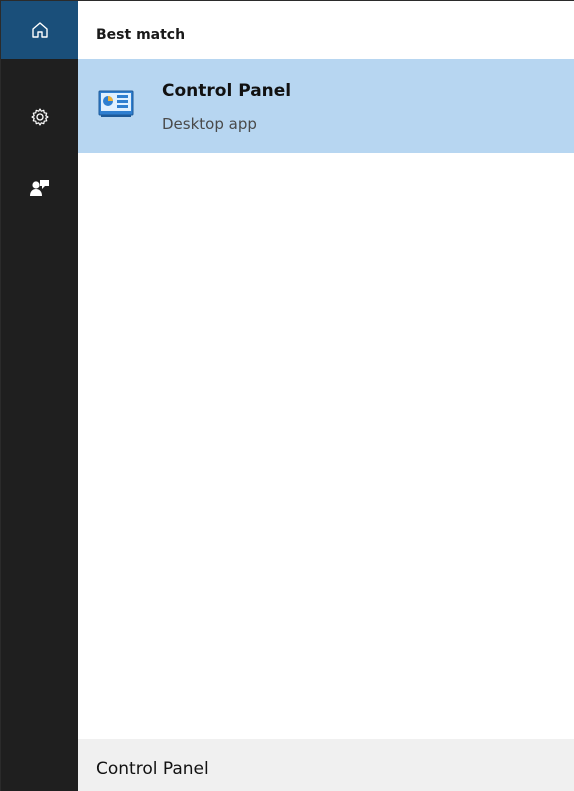 This screenshot has width=574, height=791. I want to click on home-icon, so click(39, 30).